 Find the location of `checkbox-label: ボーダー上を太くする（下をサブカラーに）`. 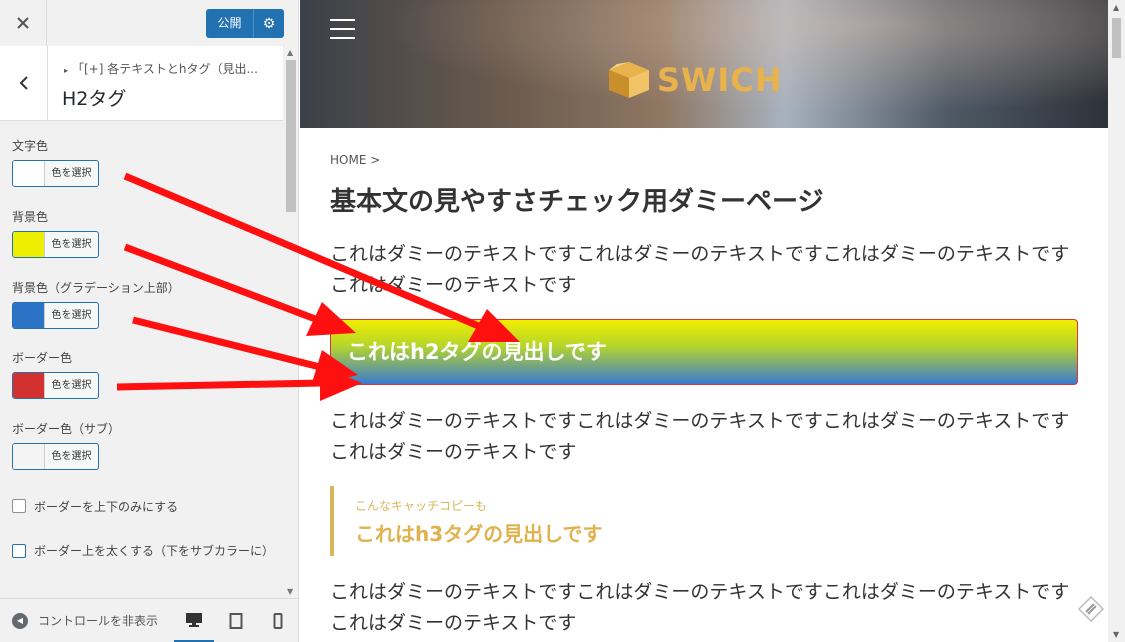

checkbox-label: ボーダー上を太くする（下をサブカラーに） is located at coordinates (154, 551).